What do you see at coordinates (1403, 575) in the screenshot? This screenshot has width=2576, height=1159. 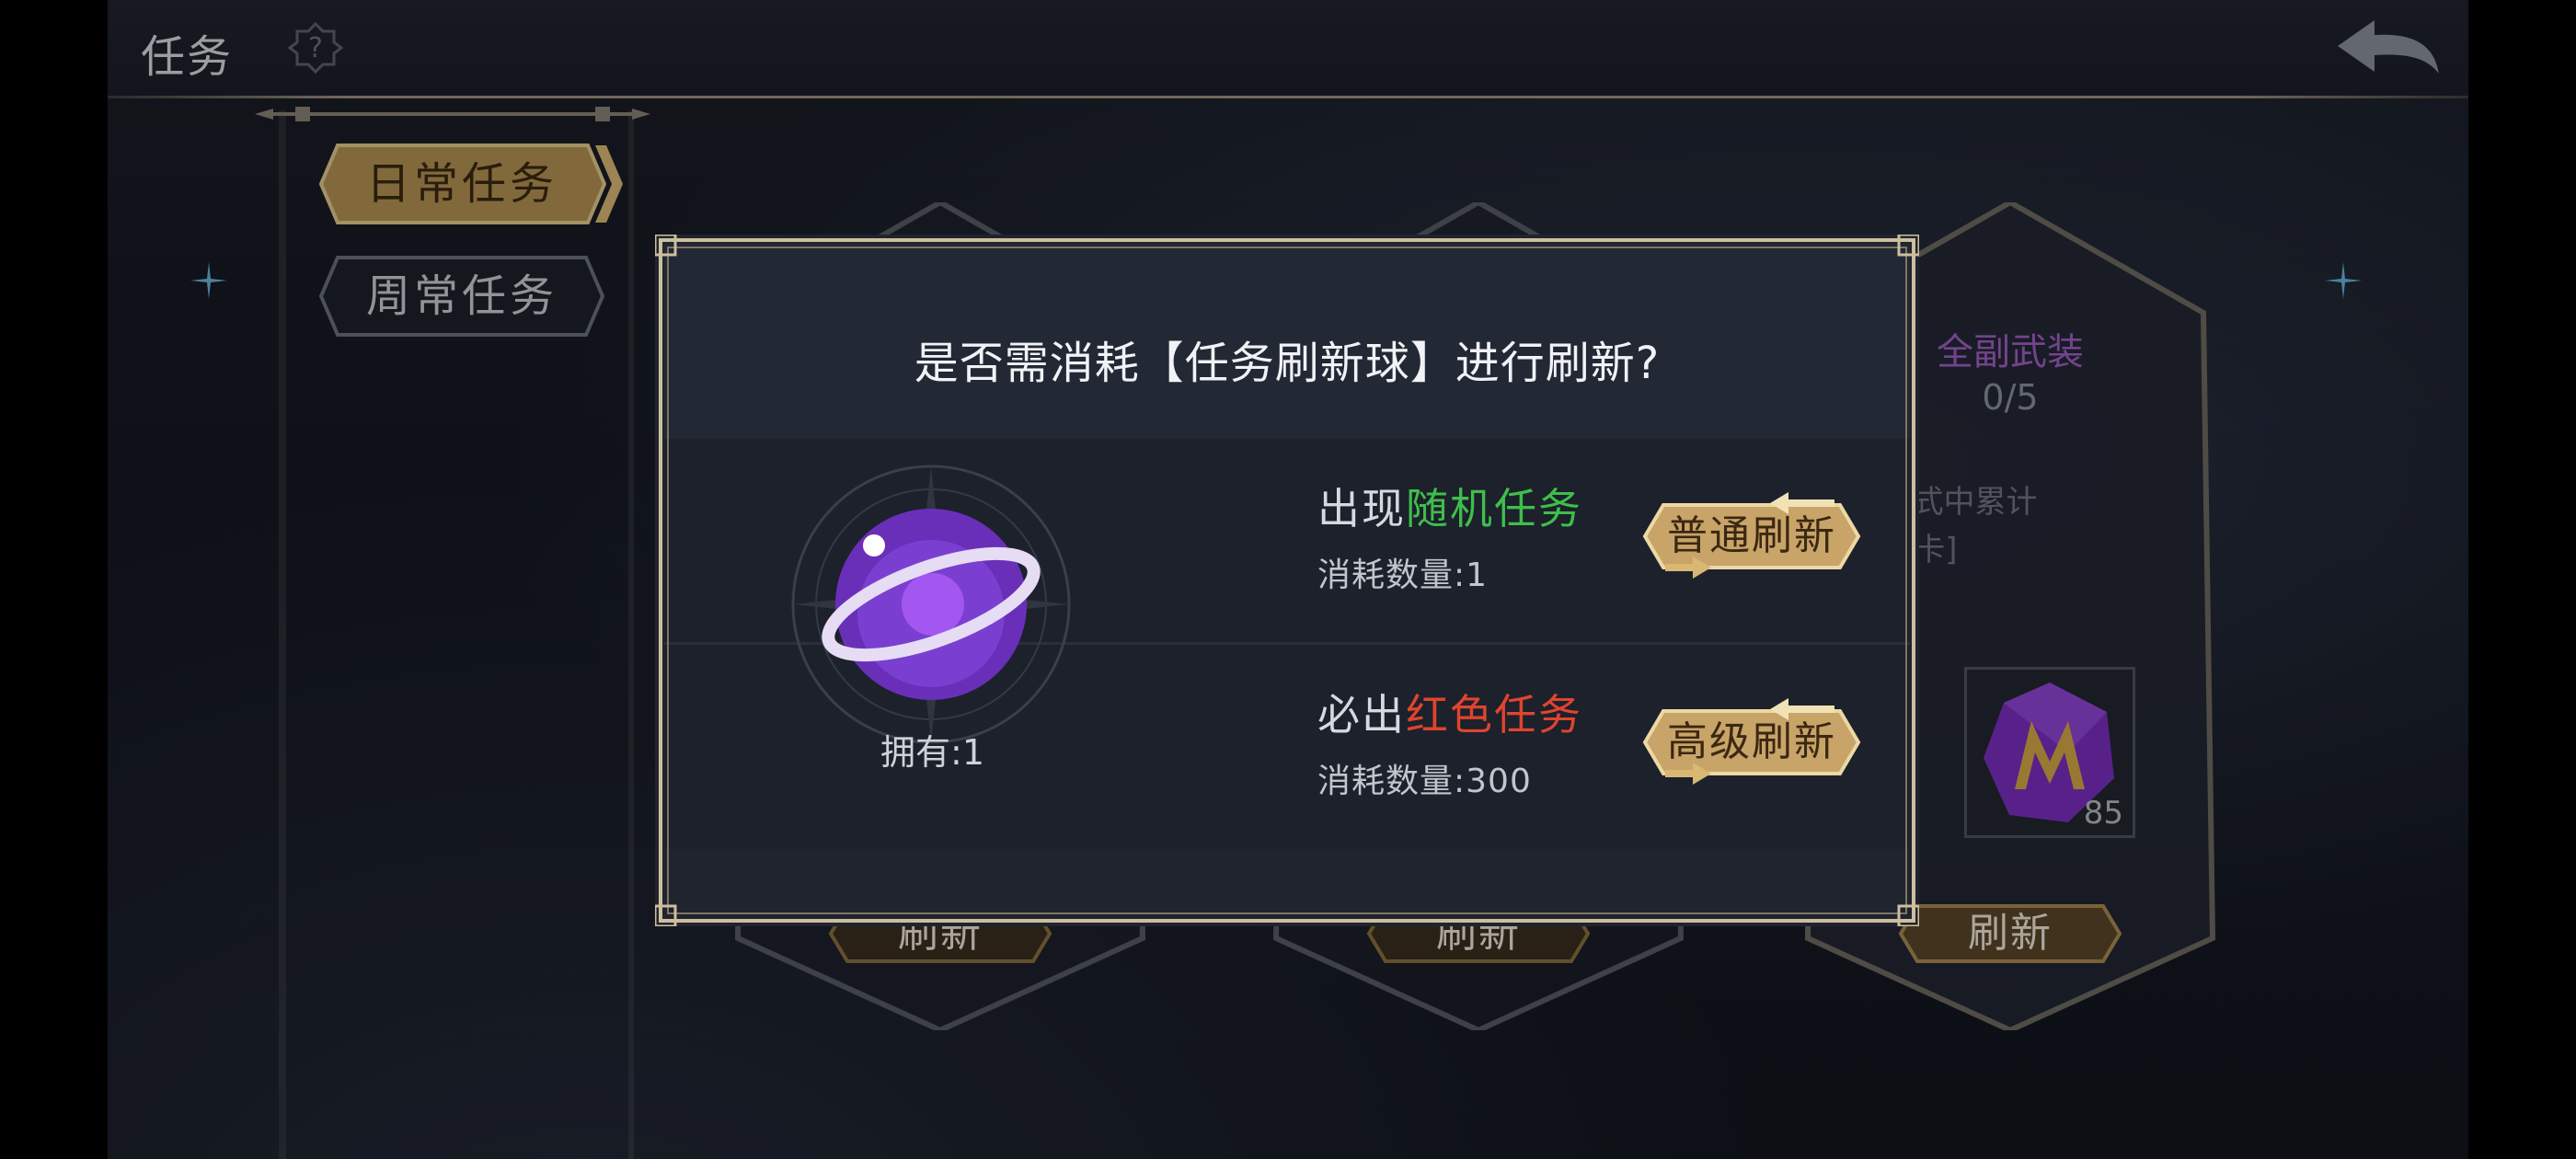 I see `option-cost: 消耗数量:1` at bounding box center [1403, 575].